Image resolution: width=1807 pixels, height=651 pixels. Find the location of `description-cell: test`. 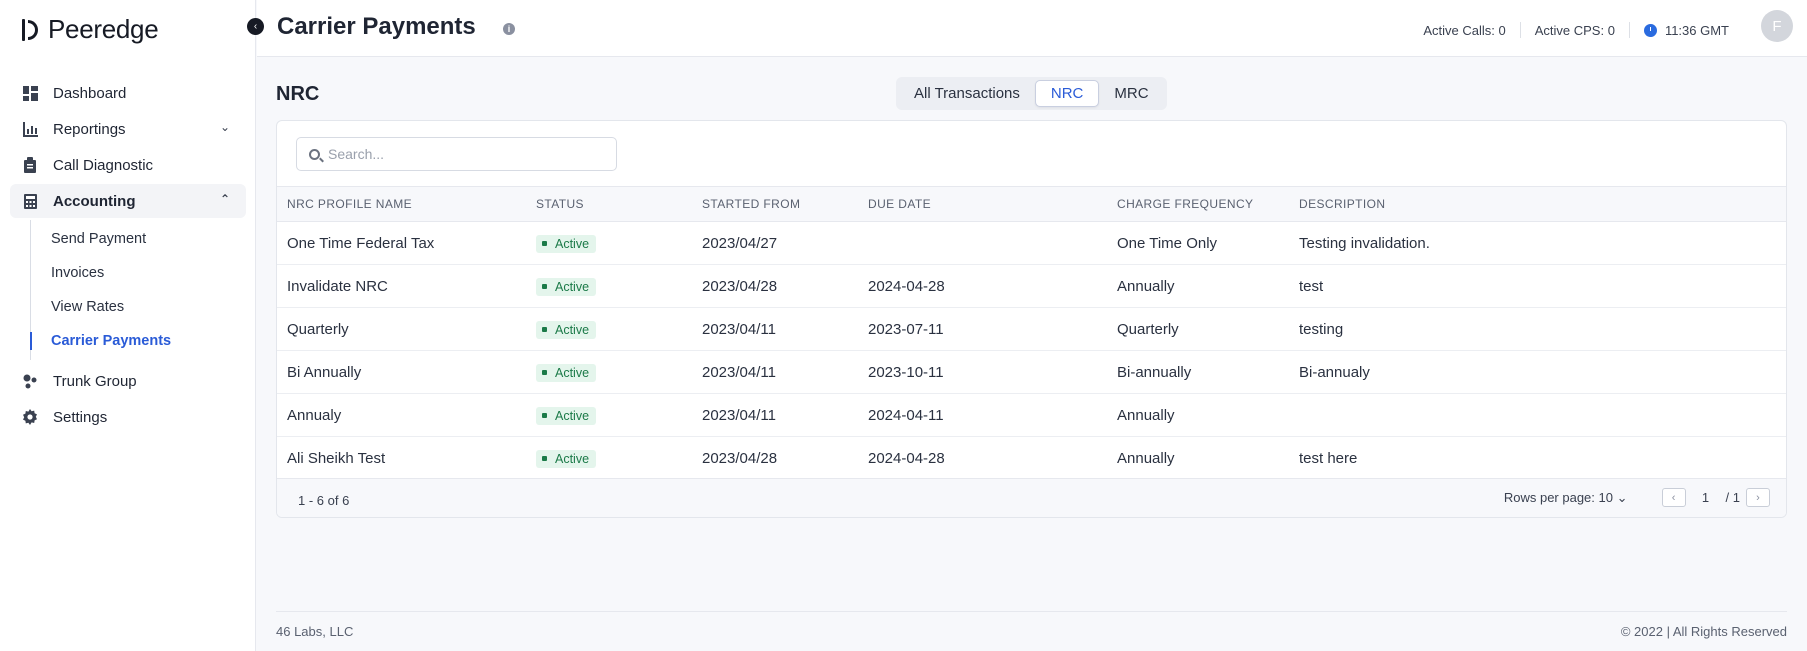

description-cell: test is located at coordinates (1311, 286).